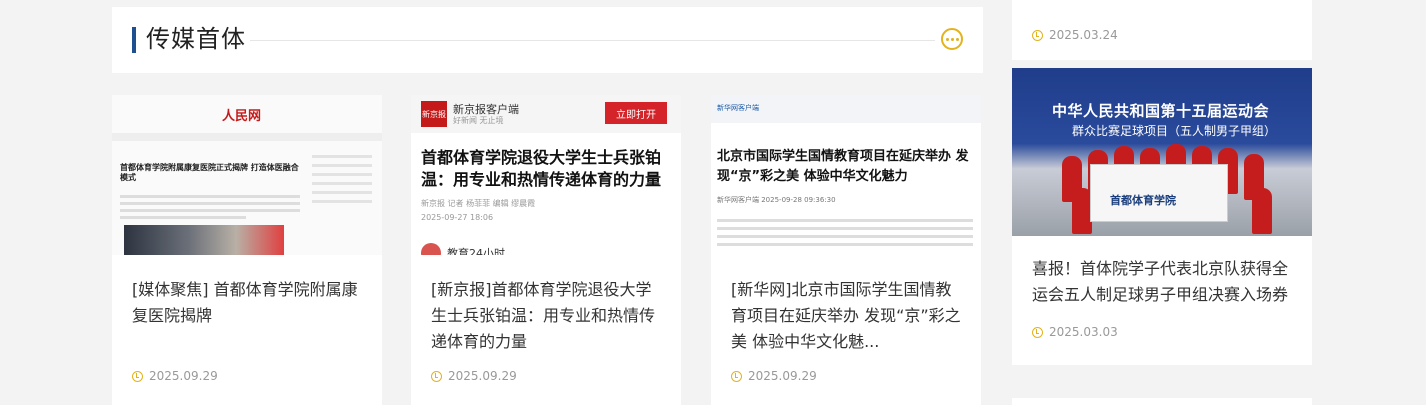 This screenshot has height=405, width=1426. What do you see at coordinates (1083, 35) in the screenshot?
I see `date-text: 2025.03.24` at bounding box center [1083, 35].